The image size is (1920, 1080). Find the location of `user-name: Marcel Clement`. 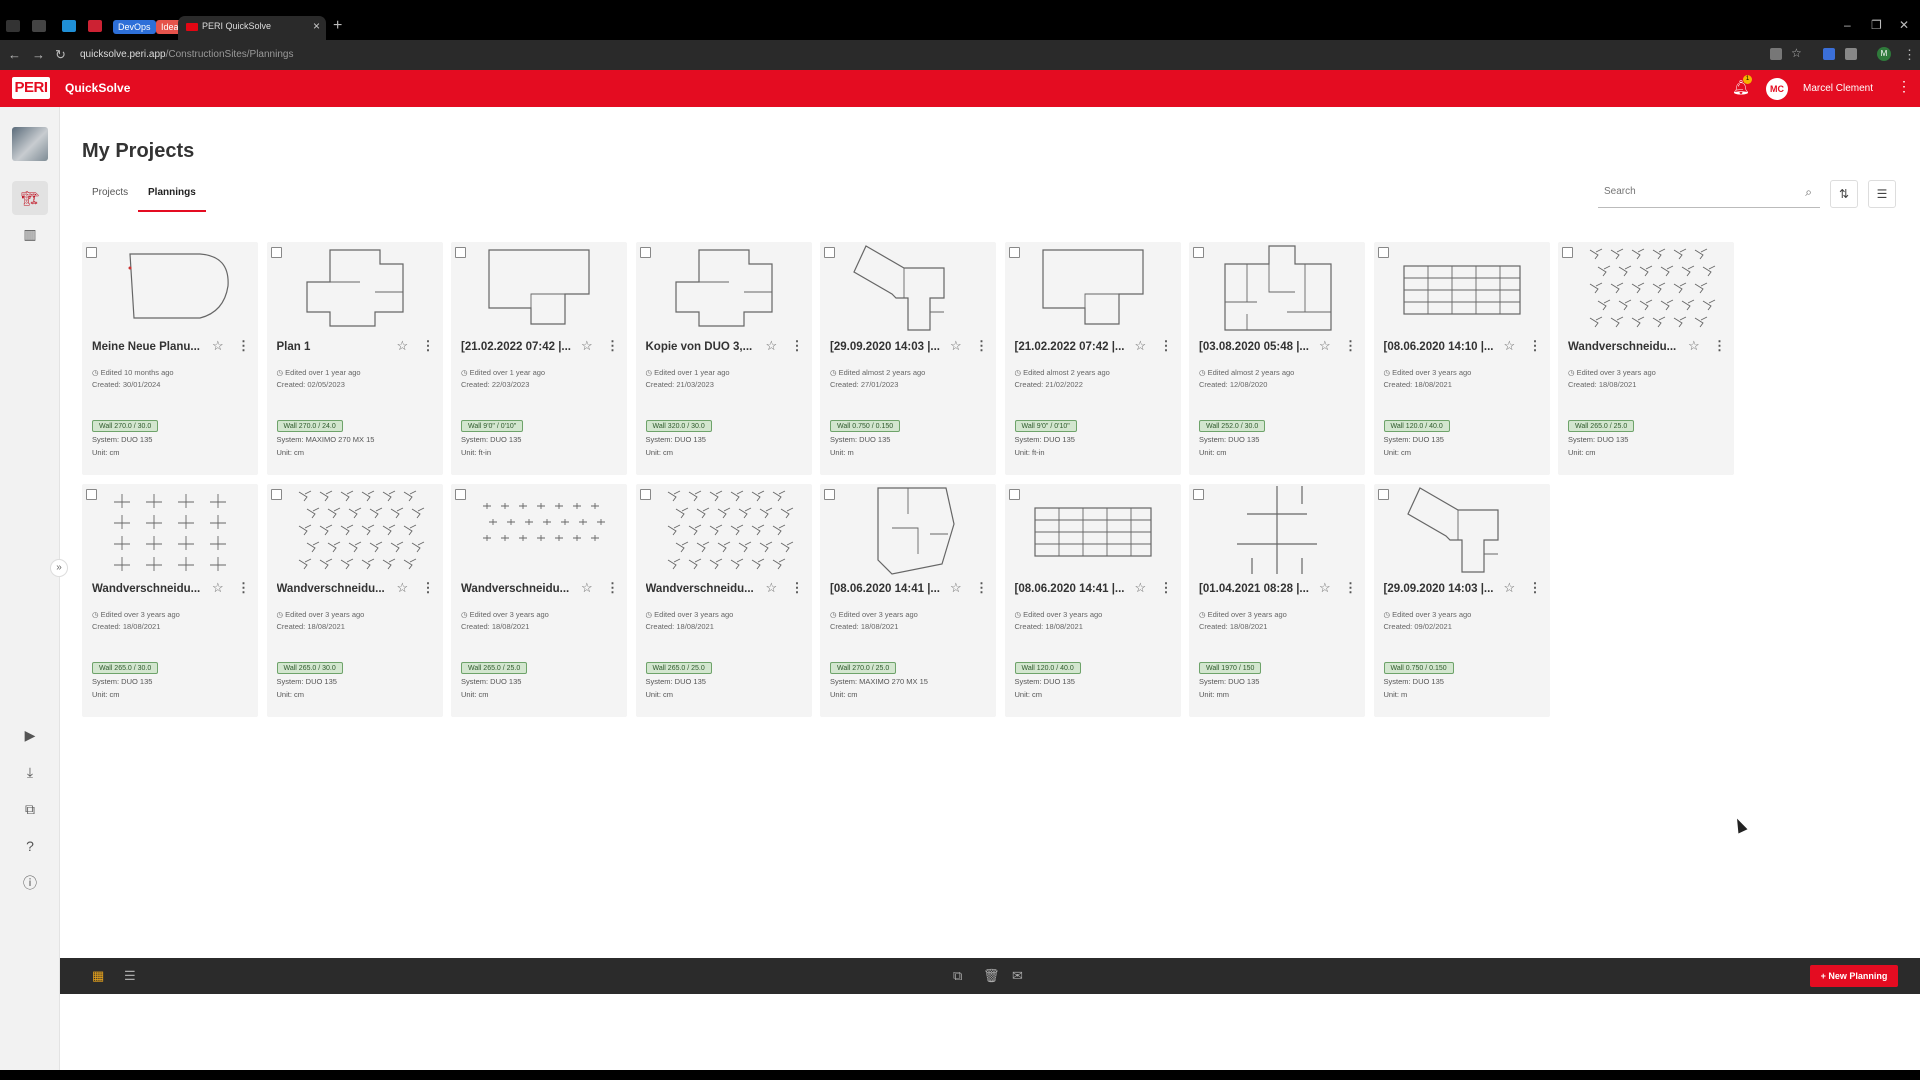

user-name: Marcel Clement is located at coordinates (1838, 88).